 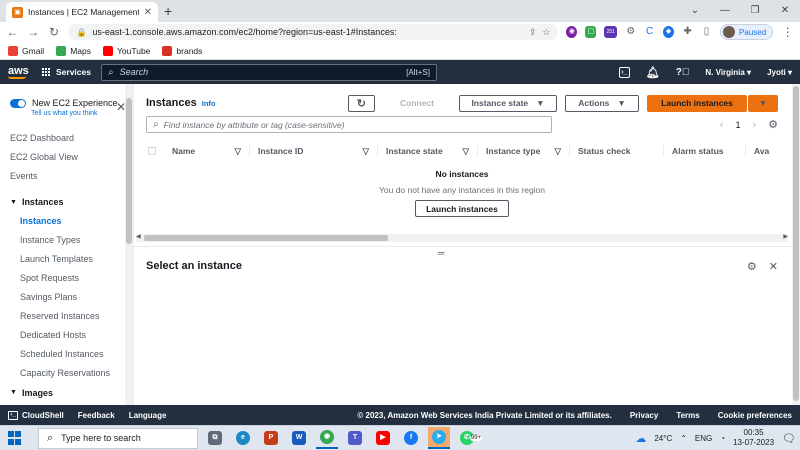 I want to click on new-tab-icon: +, so click(x=168, y=11).